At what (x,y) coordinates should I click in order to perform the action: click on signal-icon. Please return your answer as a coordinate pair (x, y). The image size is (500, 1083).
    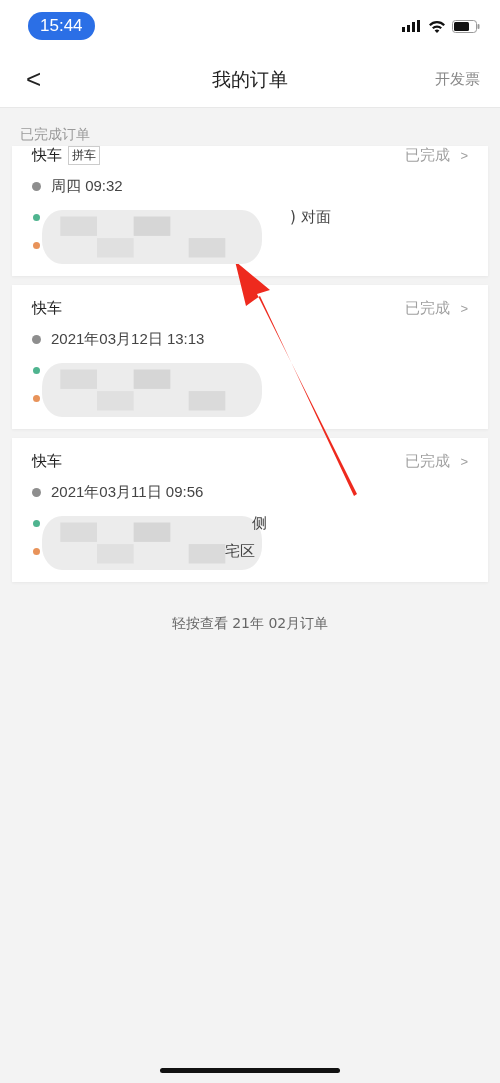
    Looking at the image, I should click on (412, 26).